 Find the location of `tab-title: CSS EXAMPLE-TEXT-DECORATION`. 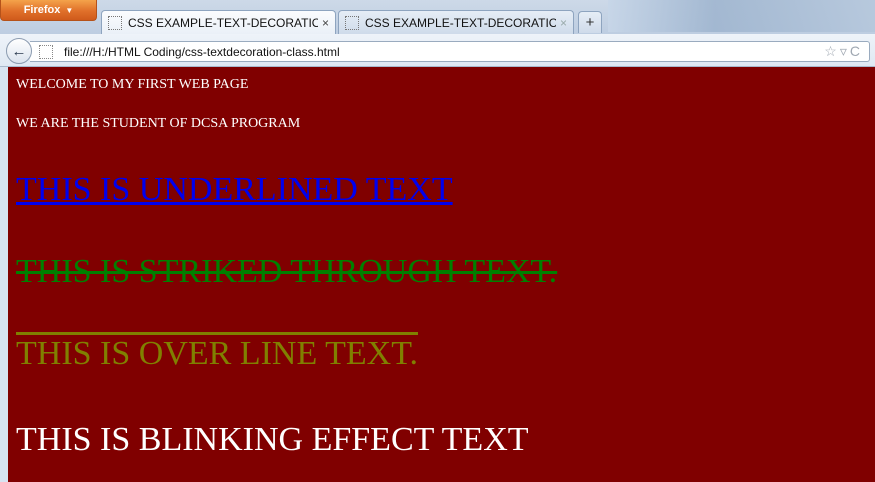

tab-title: CSS EXAMPLE-TEXT-DECORATION is located at coordinates (460, 22).